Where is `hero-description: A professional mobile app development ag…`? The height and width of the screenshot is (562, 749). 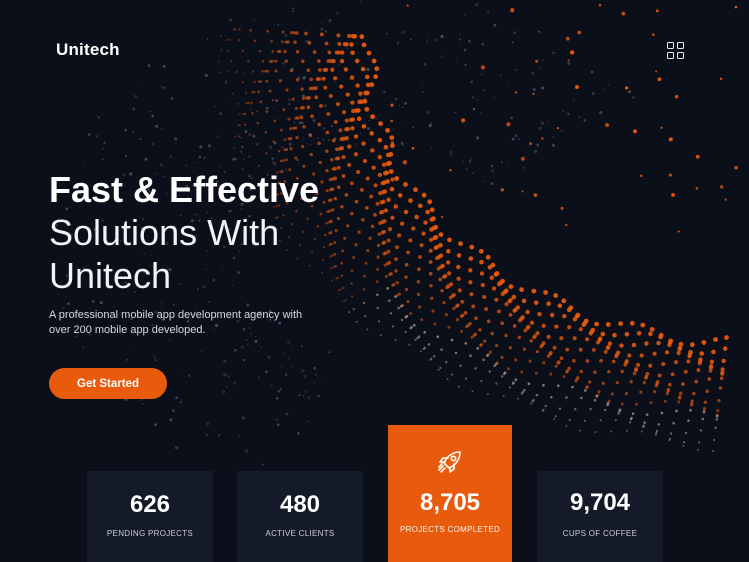
hero-description: A professional mobile app development ag… is located at coordinates (176, 322).